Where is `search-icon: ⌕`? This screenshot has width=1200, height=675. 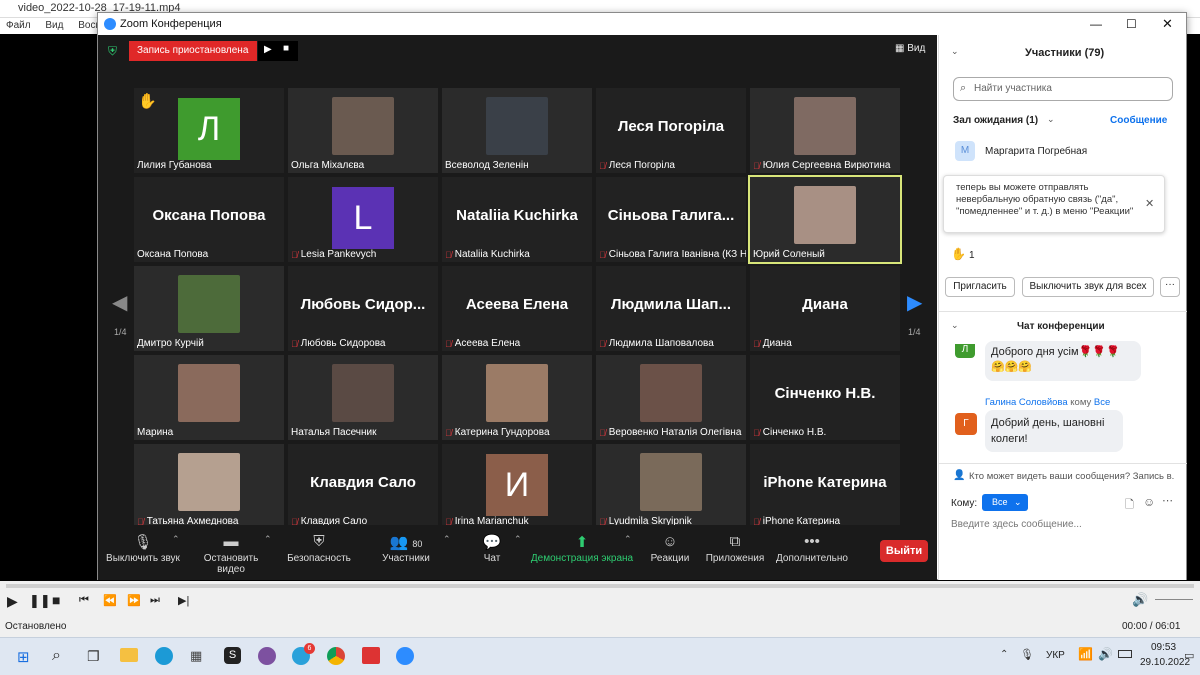
search-icon: ⌕ is located at coordinates (56, 656).